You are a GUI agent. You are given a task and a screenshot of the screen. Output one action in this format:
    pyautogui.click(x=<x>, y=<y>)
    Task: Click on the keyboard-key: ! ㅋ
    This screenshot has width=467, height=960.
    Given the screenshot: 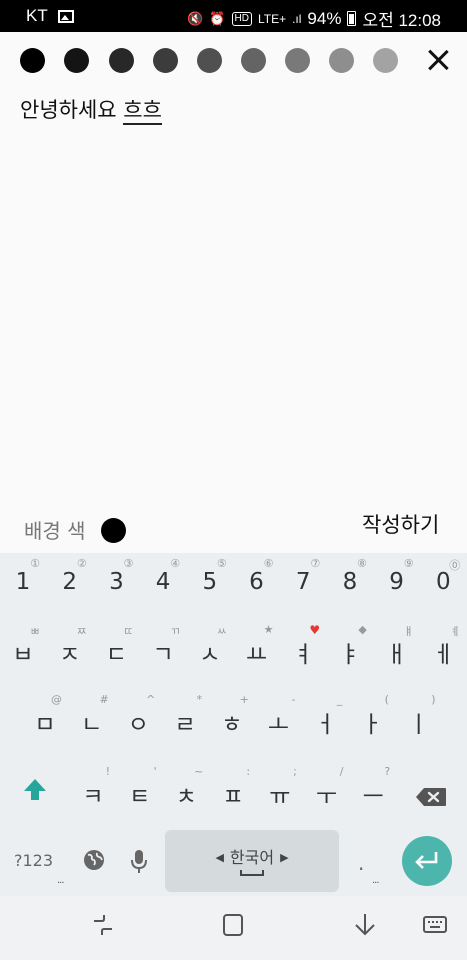 What is the action you would take?
    pyautogui.click(x=93, y=791)
    